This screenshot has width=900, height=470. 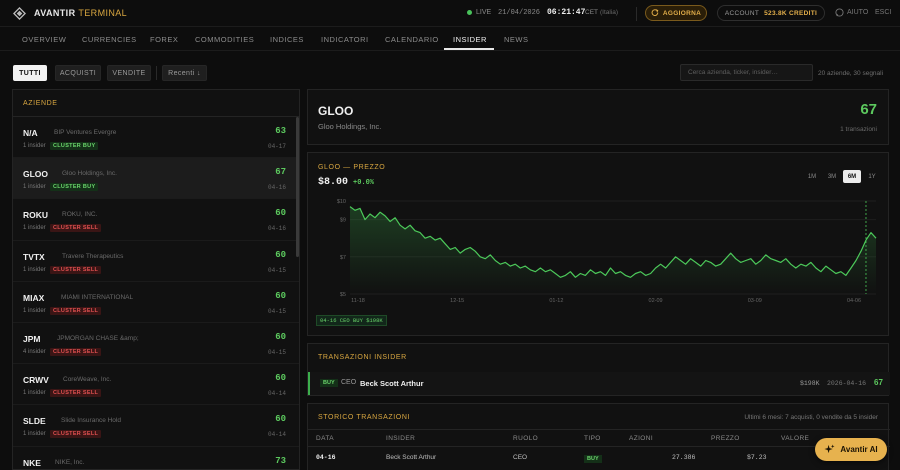 What do you see at coordinates (287, 39) in the screenshot?
I see `tab-indices: INDICES` at bounding box center [287, 39].